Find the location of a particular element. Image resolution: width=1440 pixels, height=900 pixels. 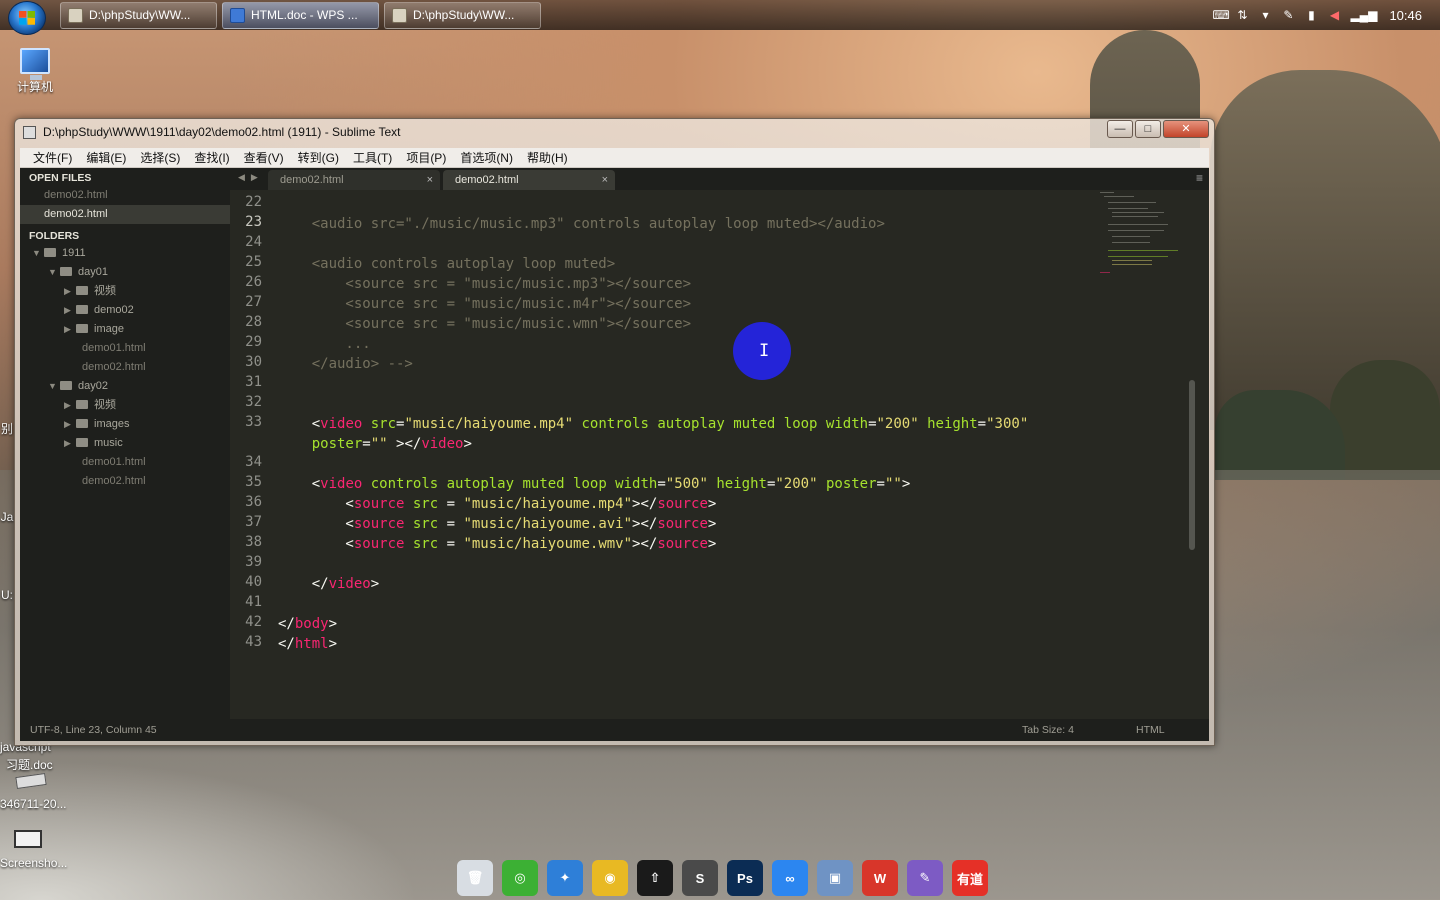

open-file-item-selected: demo02.html is located at coordinates (125, 214).